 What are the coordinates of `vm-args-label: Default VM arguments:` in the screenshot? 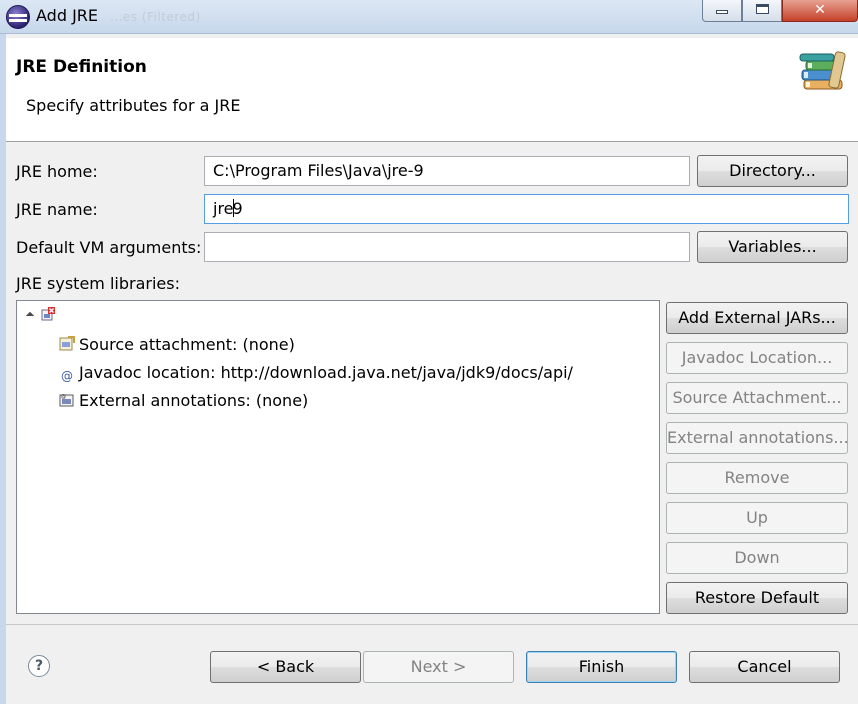 It's located at (109, 247).